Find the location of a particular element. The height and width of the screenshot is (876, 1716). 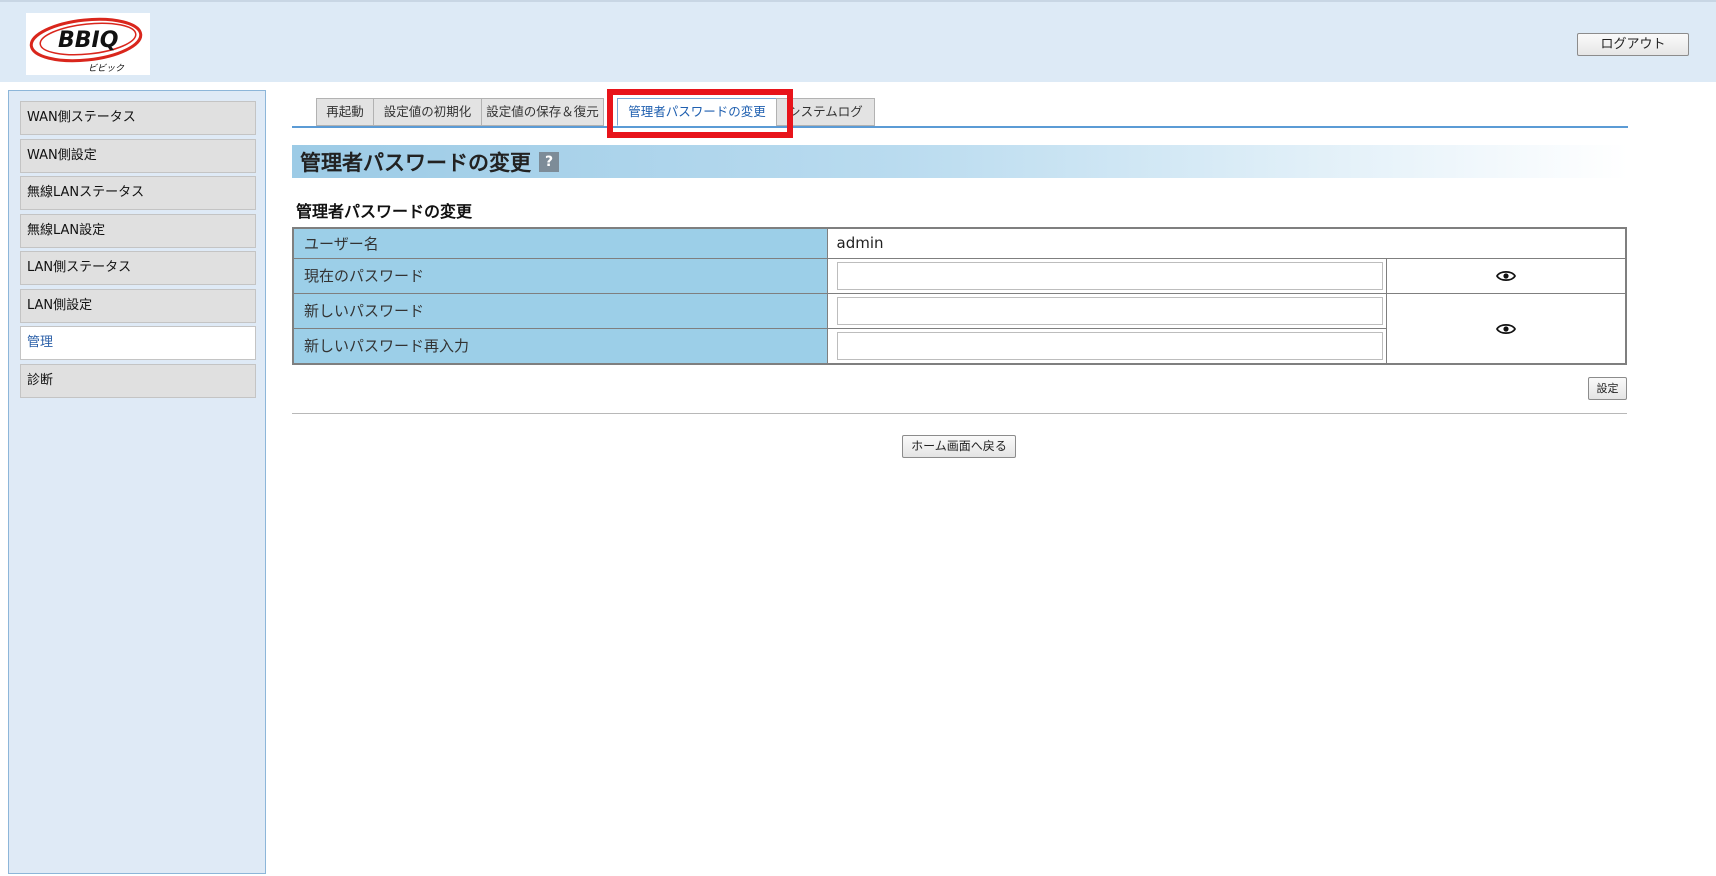

current-password-label: 現在のパスワード is located at coordinates (560, 275).